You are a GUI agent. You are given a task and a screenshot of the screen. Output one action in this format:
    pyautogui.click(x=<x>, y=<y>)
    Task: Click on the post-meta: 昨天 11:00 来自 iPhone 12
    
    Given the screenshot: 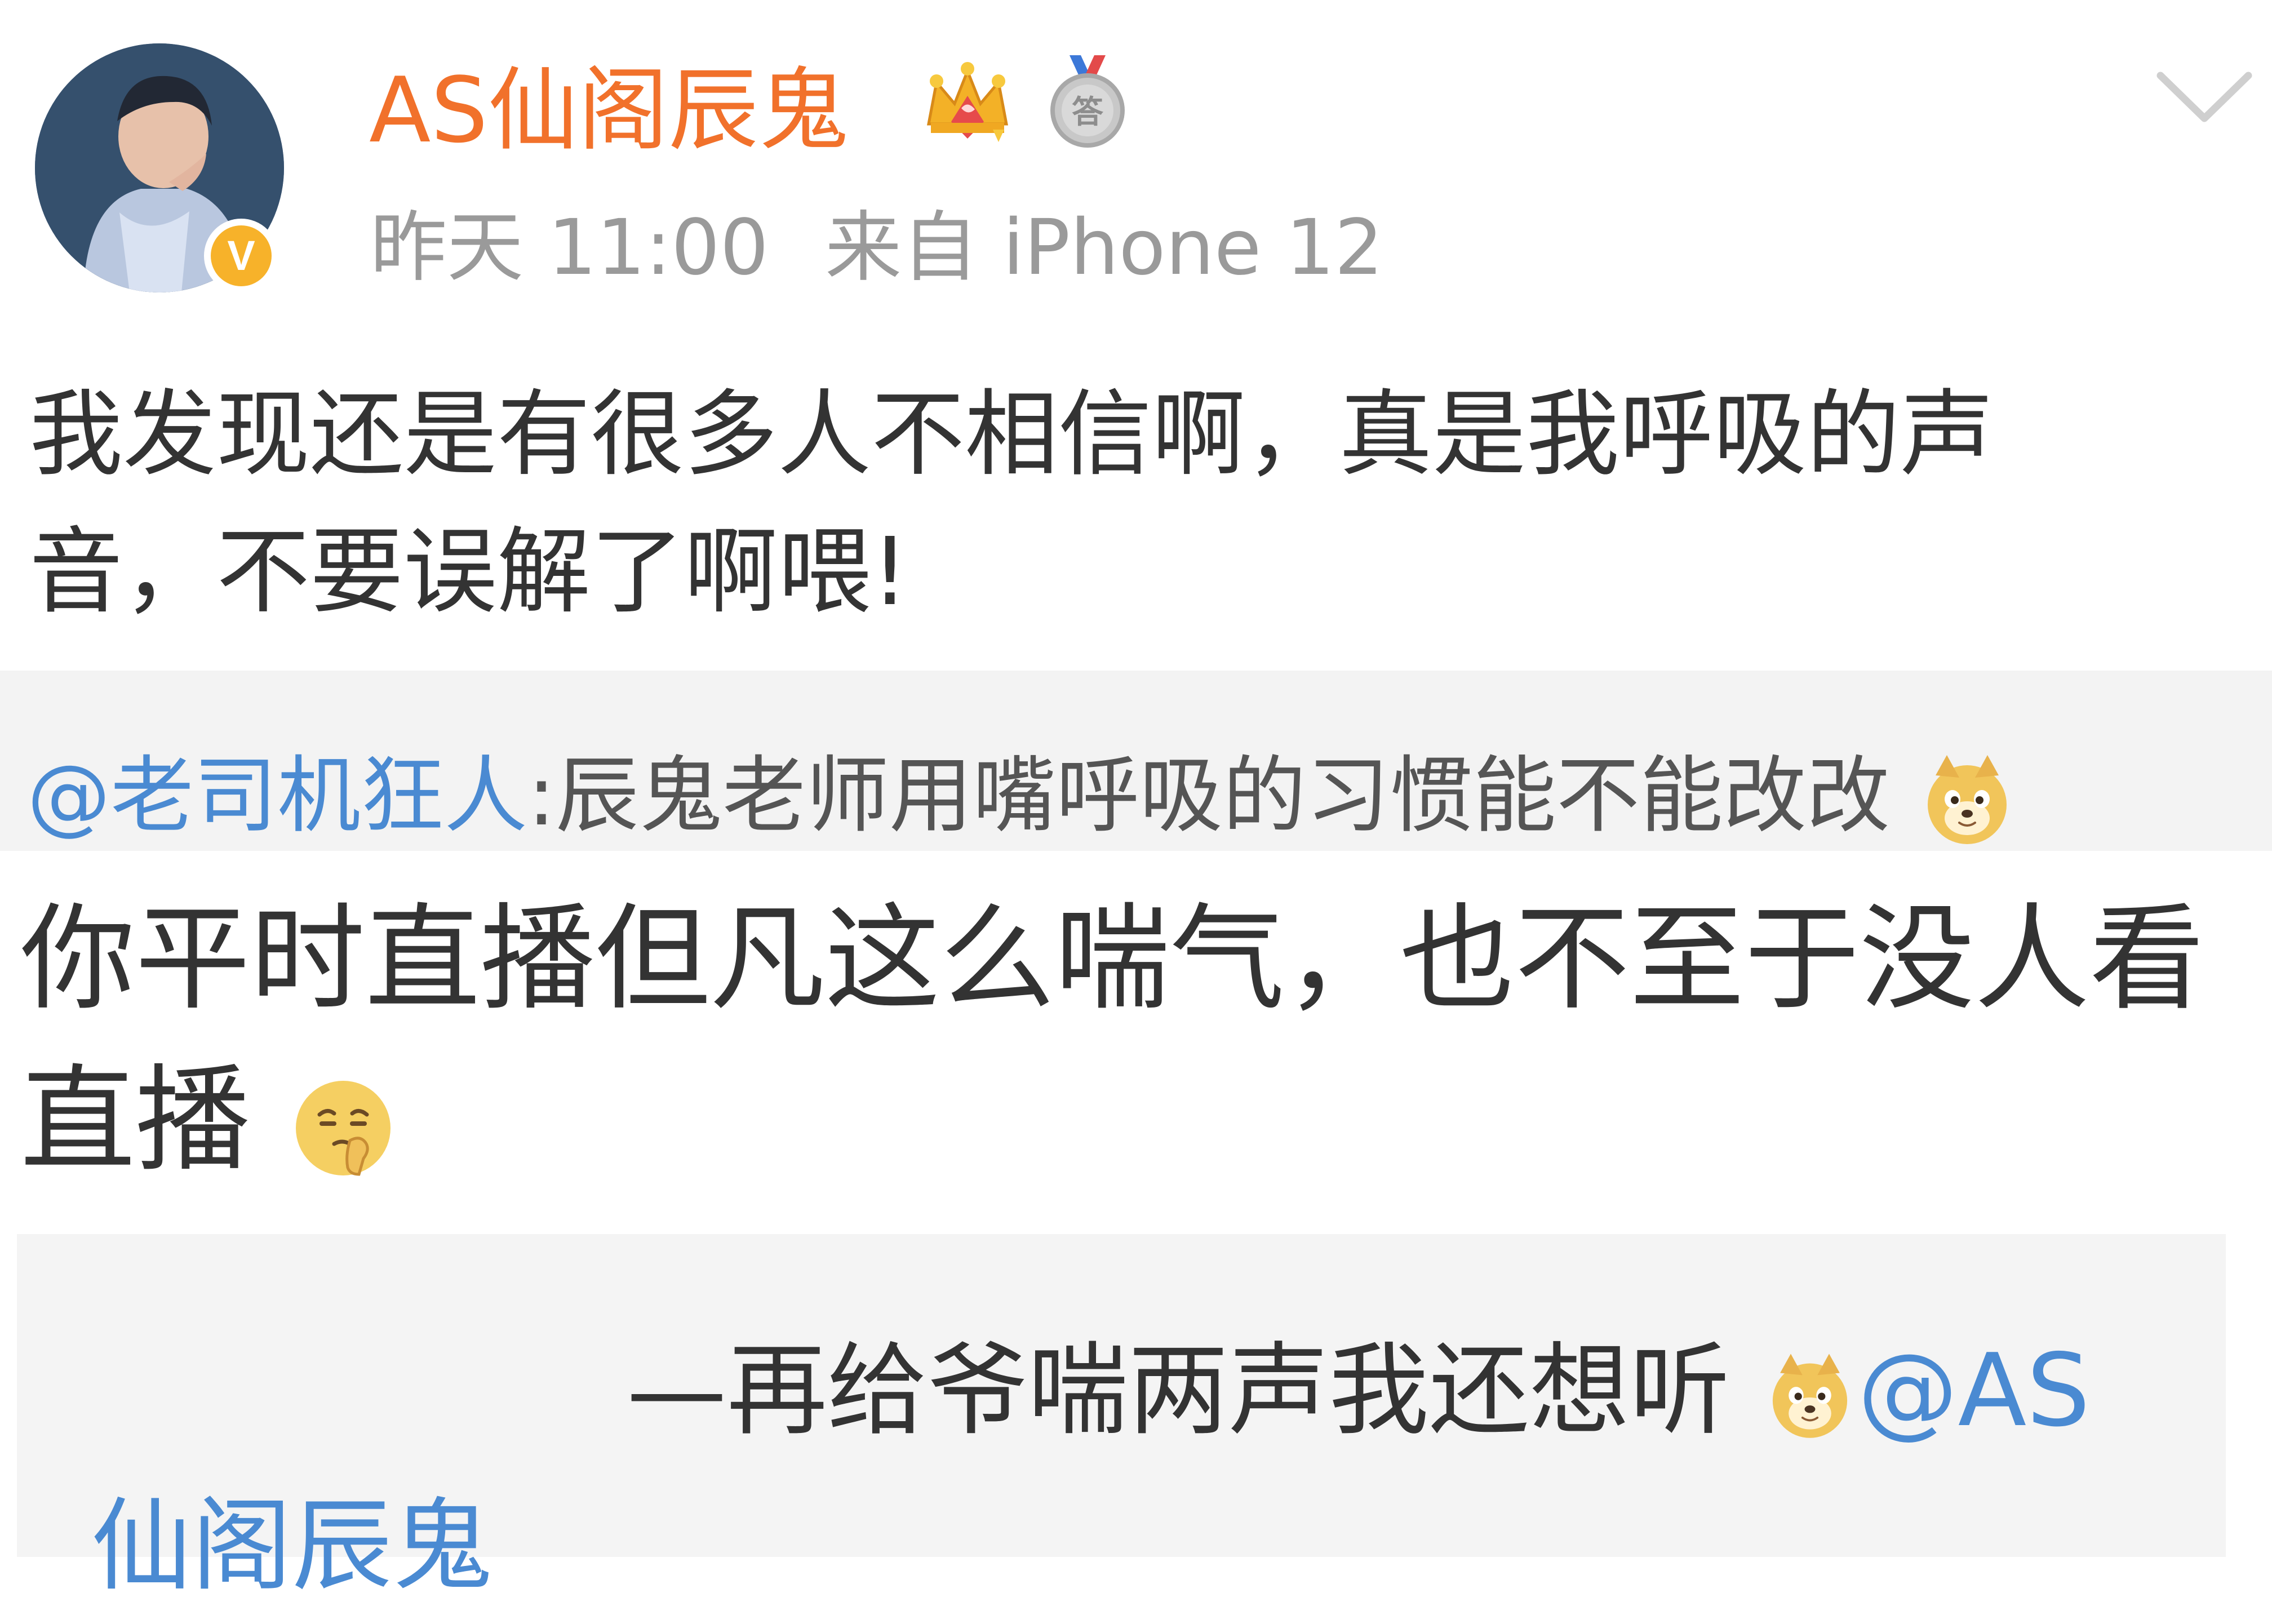 What is the action you would take?
    pyautogui.click(x=877, y=248)
    